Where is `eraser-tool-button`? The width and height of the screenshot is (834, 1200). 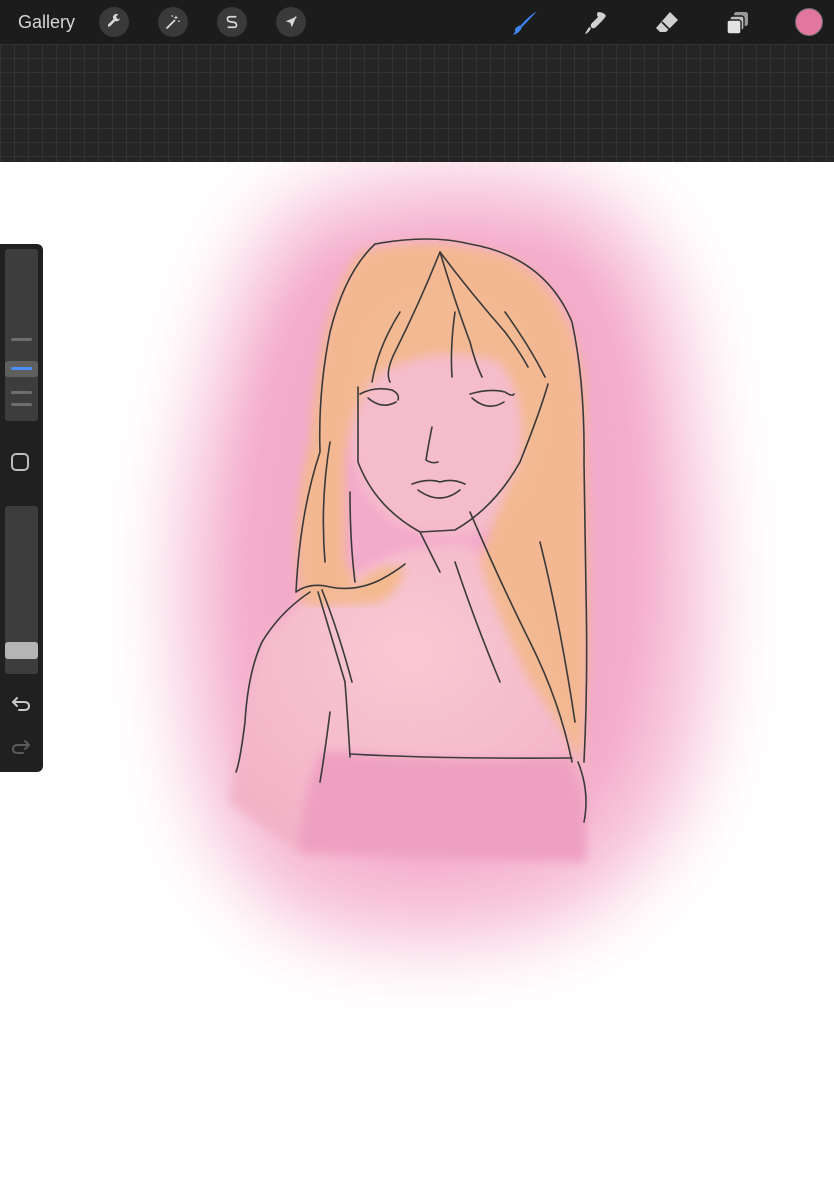
eraser-tool-button is located at coordinates (667, 23).